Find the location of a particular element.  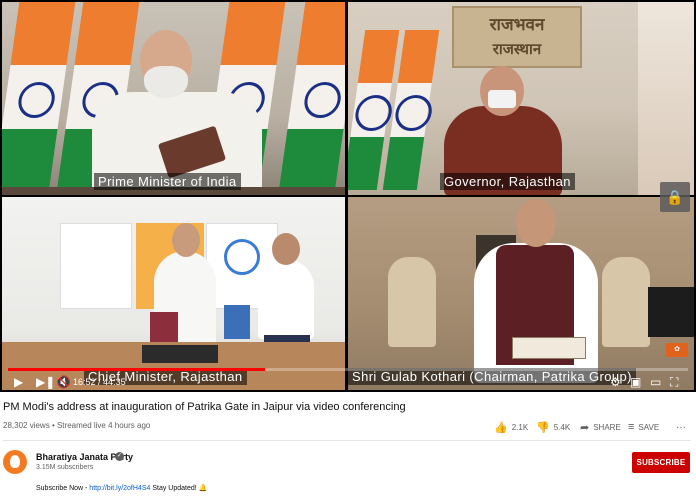

volume-muted-icon: 🔇 is located at coordinates (63, 382).